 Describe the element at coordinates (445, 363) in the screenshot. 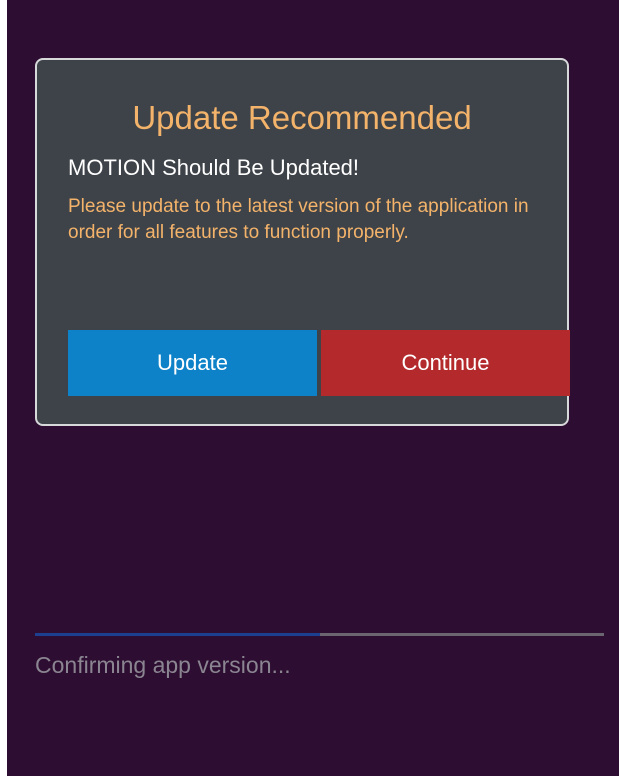

I see `continue-button: Continue` at that location.